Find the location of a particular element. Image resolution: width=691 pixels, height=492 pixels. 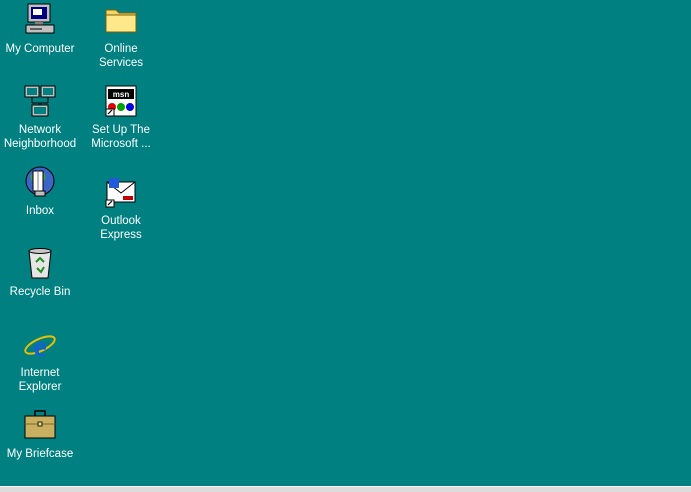

desktop-icon-network-neighborhood: Network Neighborhood is located at coordinates (40, 117).